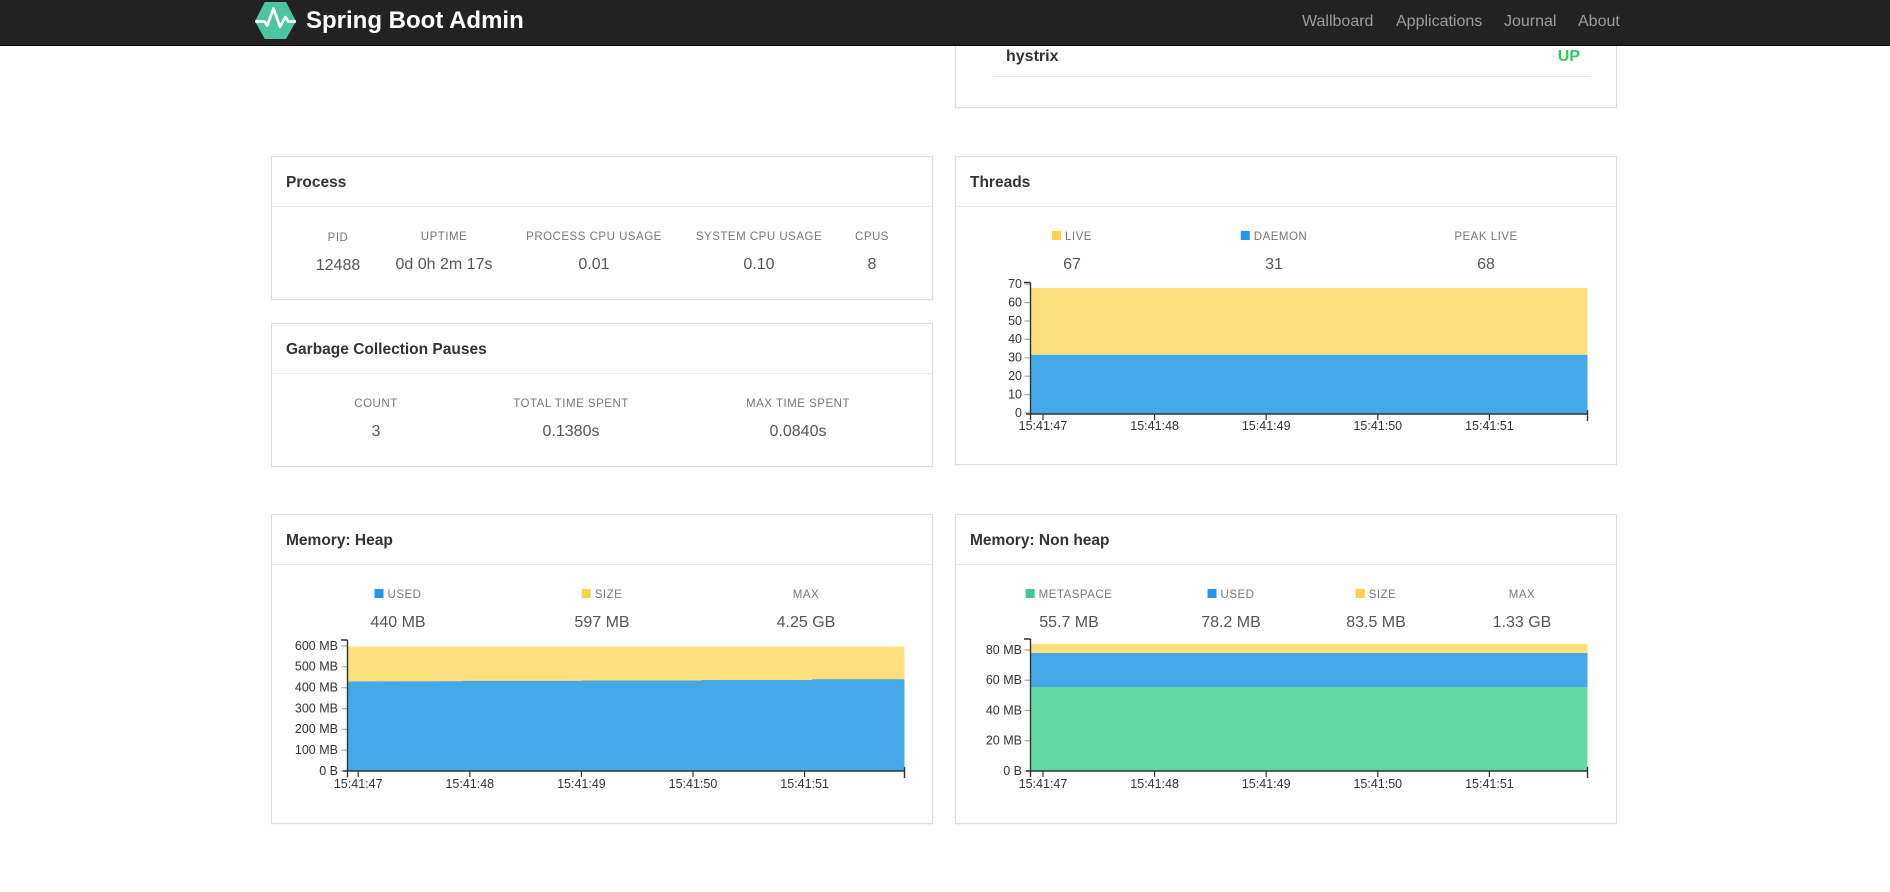 This screenshot has height=892, width=1890. Describe the element at coordinates (1015, 339) in the screenshot. I see `svg-text: 40` at that location.